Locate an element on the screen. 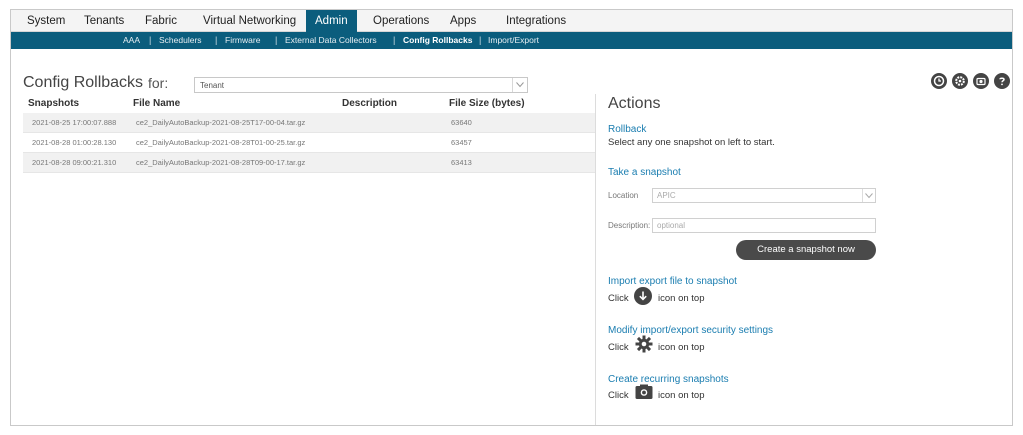  subnav-external-data-collectors: External Data Collectors is located at coordinates (331, 40).